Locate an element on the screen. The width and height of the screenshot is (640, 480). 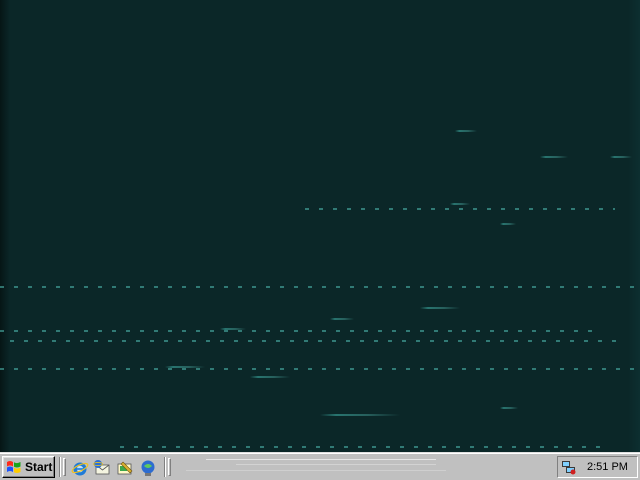
clock: 2:51 PM is located at coordinates (607, 467).